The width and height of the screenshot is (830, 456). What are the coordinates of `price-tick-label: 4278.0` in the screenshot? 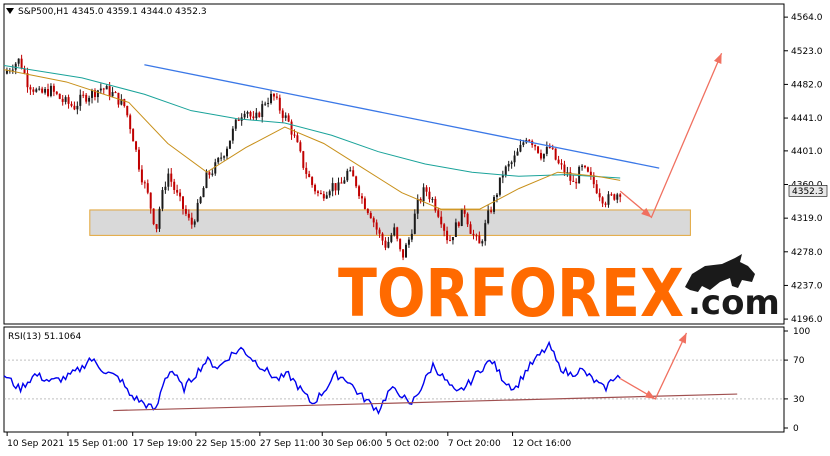 It's located at (807, 253).